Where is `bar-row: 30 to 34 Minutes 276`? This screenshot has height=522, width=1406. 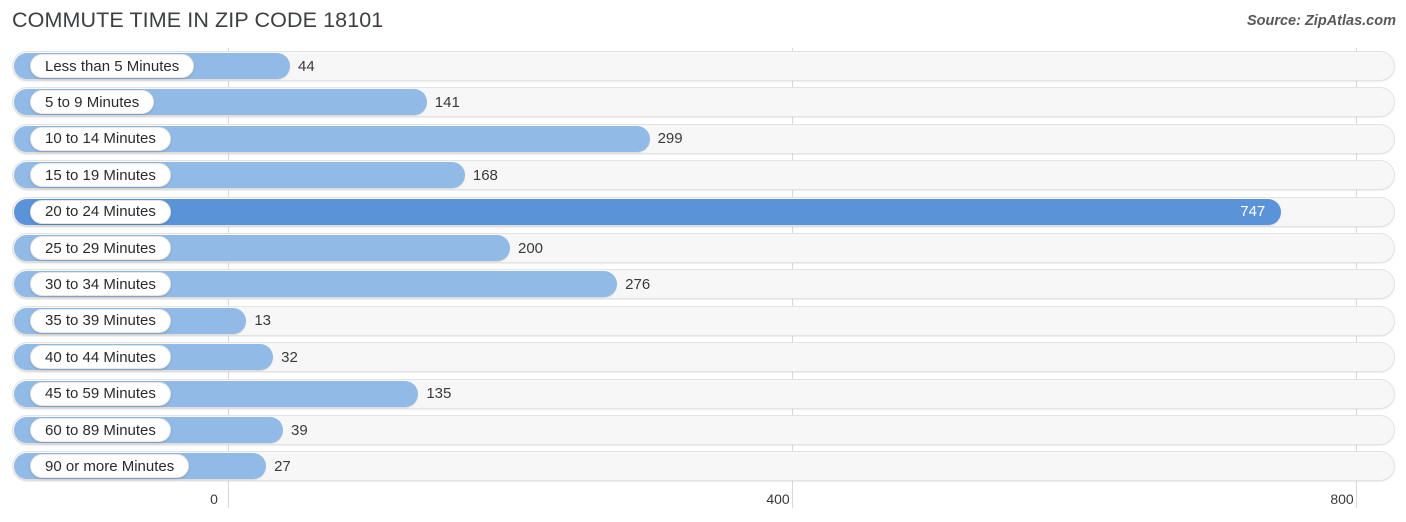 bar-row: 30 to 34 Minutes 276 is located at coordinates (703, 284).